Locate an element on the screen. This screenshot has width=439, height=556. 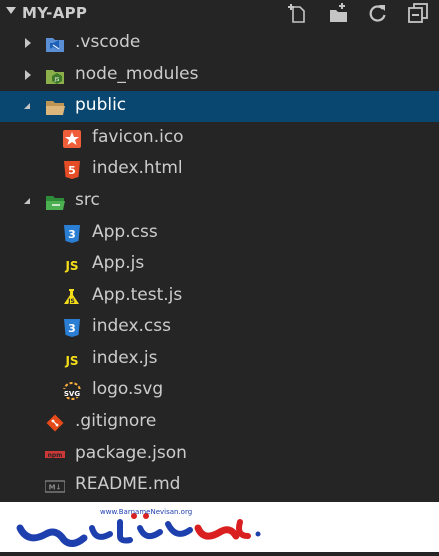
tree-item-label: node_modules is located at coordinates (137, 74).